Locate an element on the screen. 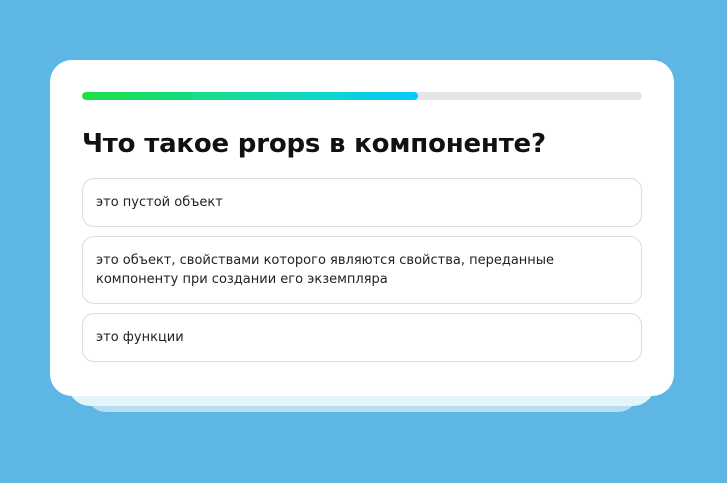  answer-option-1: это пустой объект is located at coordinates (362, 202).